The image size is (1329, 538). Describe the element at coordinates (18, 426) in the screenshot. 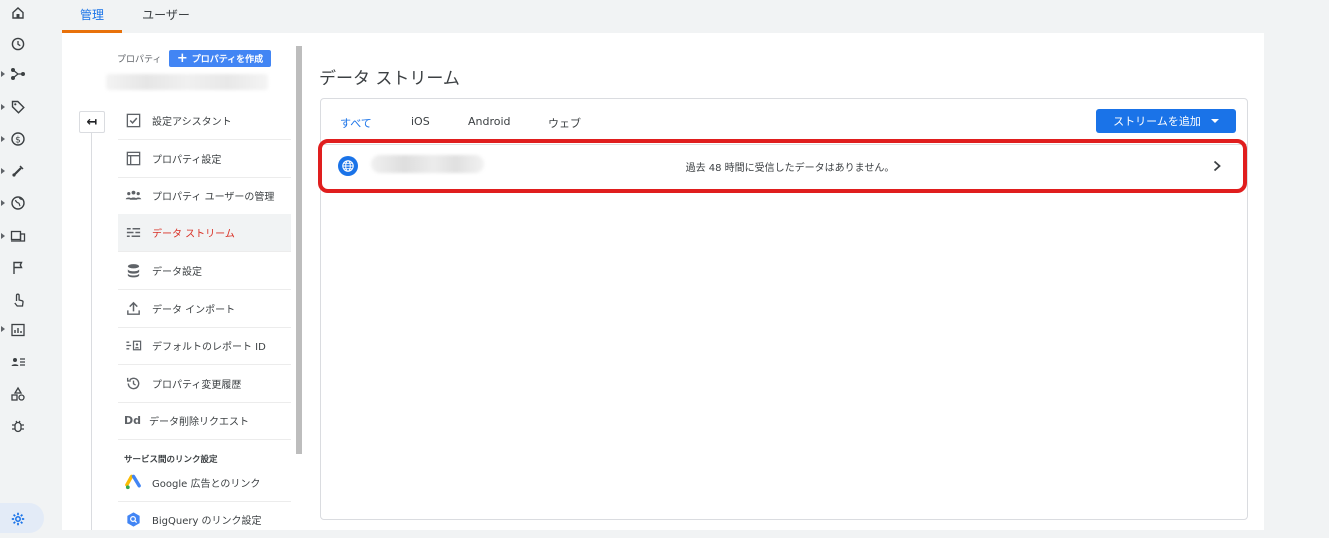

I see `debug-icon` at that location.